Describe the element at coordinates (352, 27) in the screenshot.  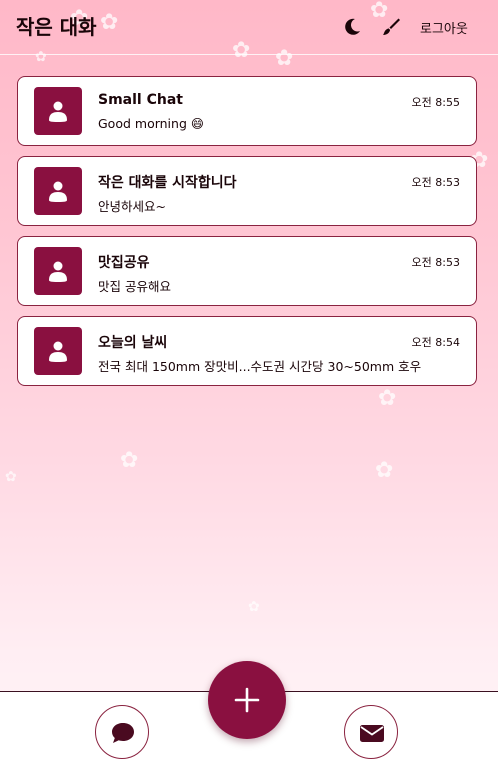
I see `moon-icon` at that location.